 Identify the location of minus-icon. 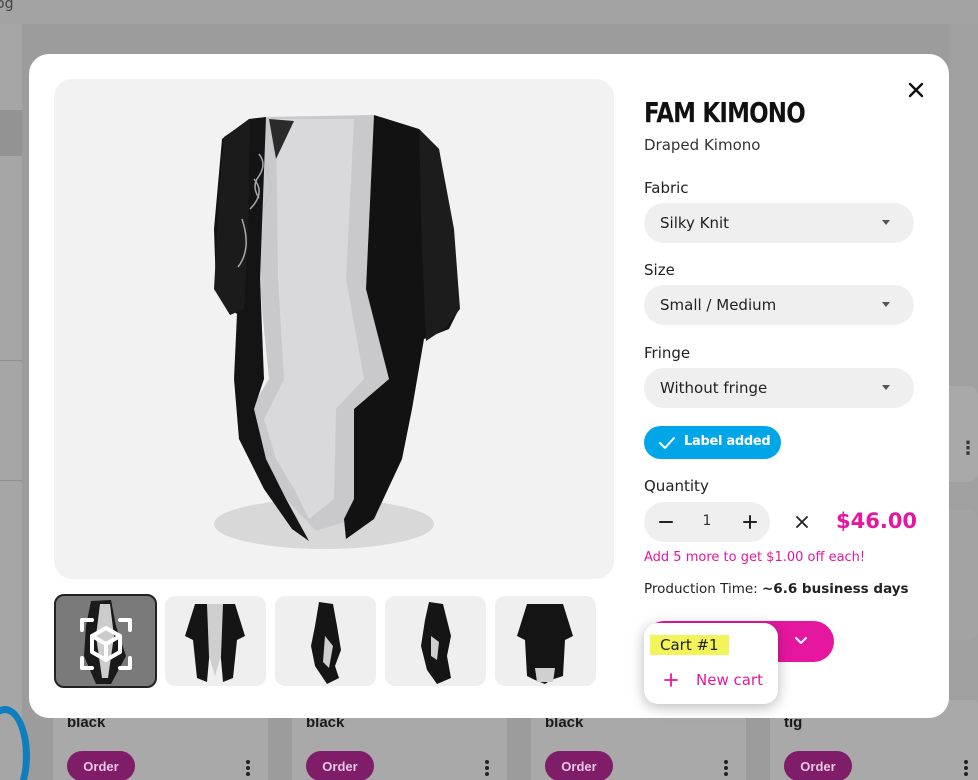
(666, 522).